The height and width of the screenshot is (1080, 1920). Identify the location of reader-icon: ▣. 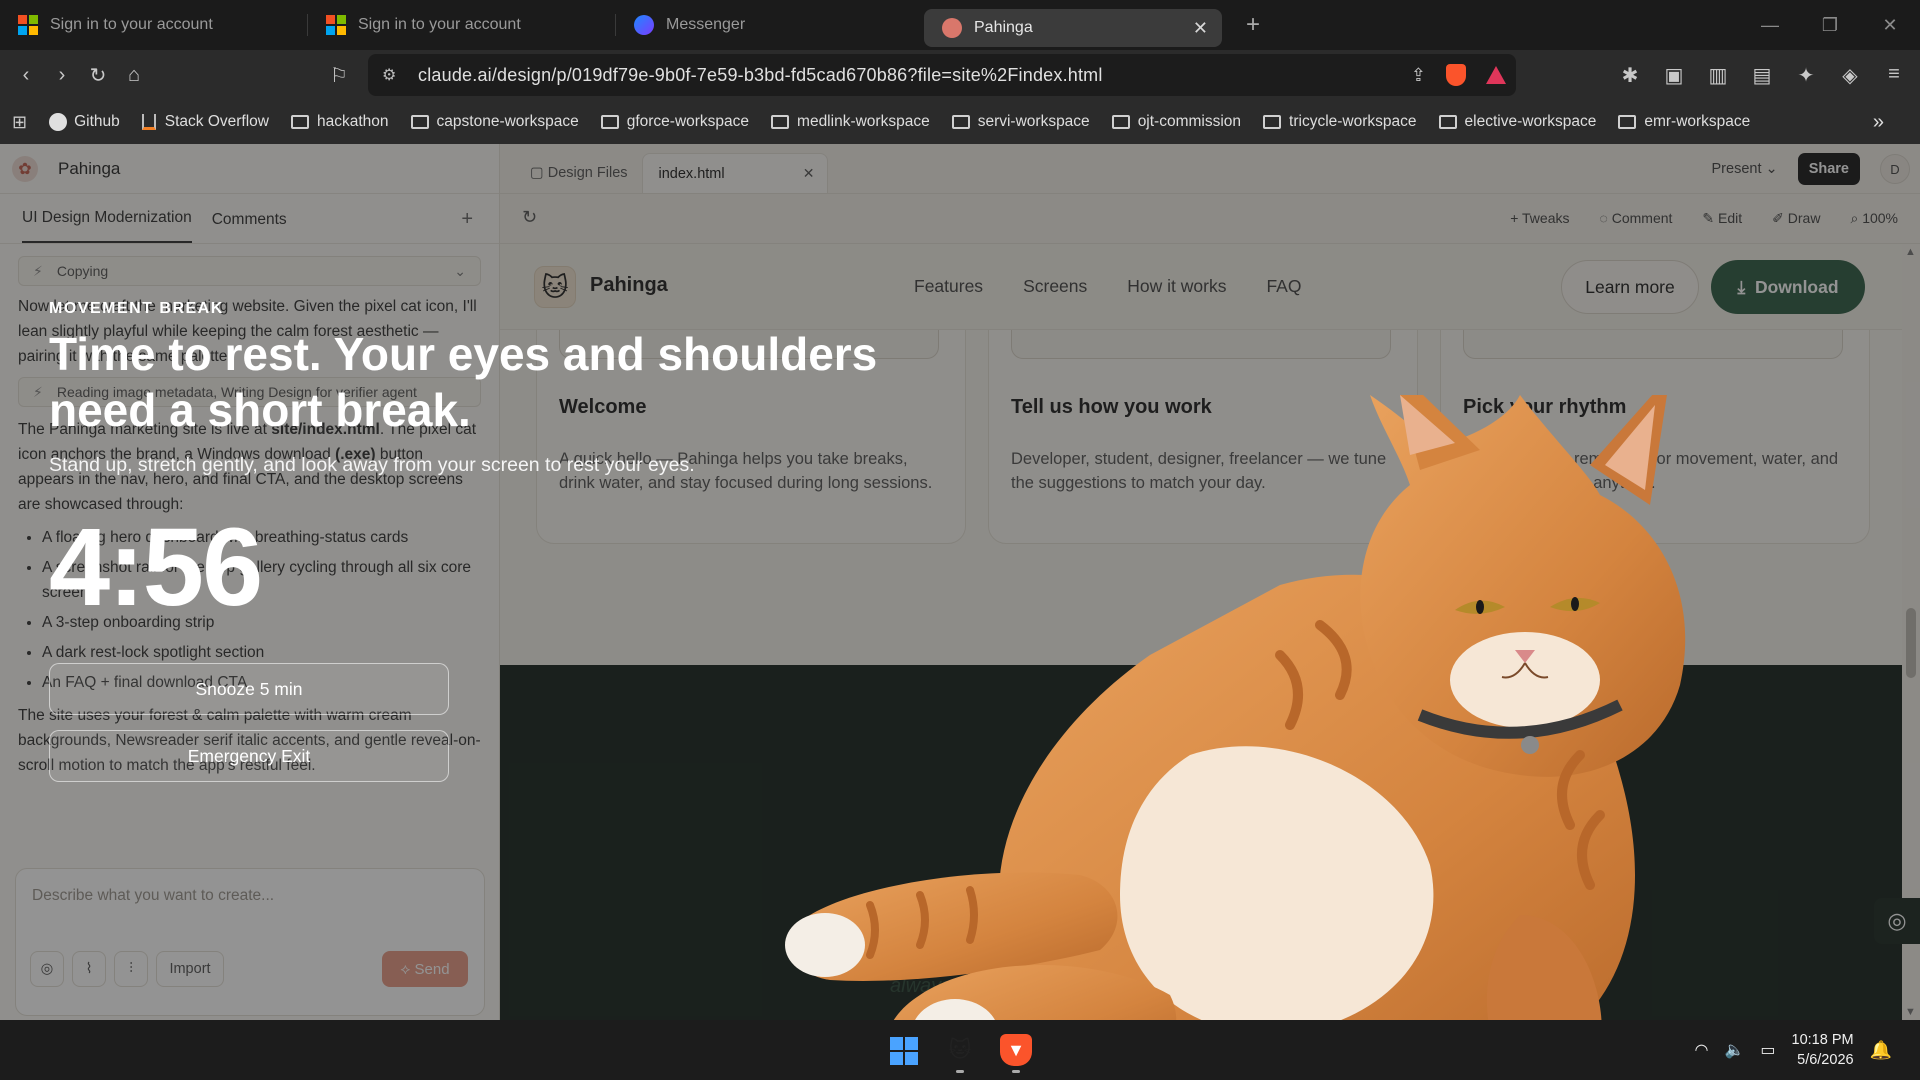
(1674, 75).